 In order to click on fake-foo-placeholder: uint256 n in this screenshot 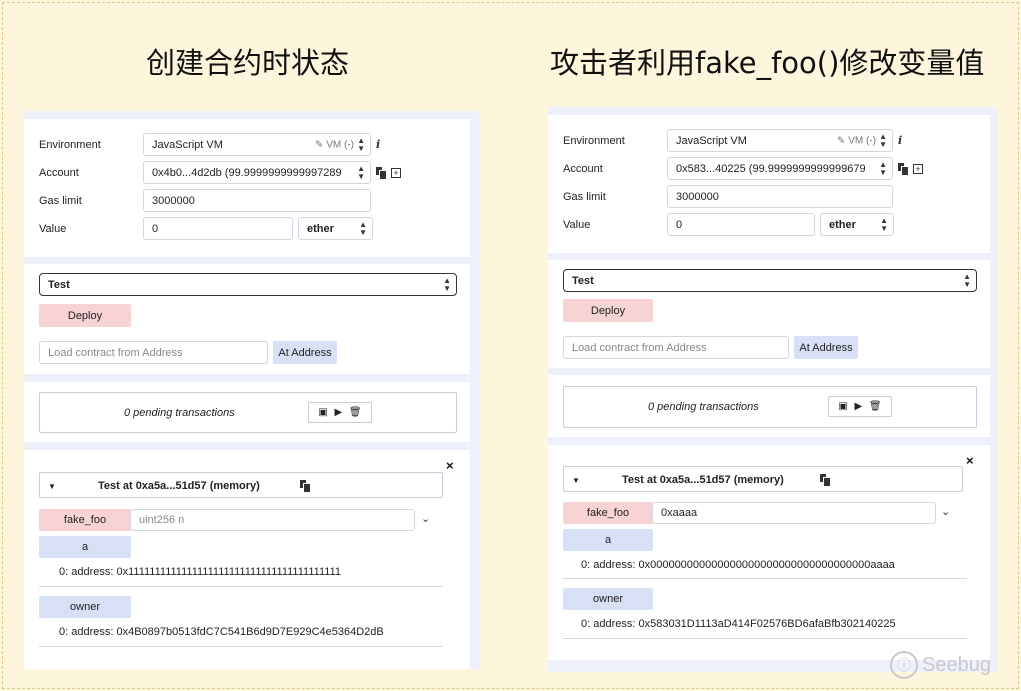, I will do `click(162, 520)`.